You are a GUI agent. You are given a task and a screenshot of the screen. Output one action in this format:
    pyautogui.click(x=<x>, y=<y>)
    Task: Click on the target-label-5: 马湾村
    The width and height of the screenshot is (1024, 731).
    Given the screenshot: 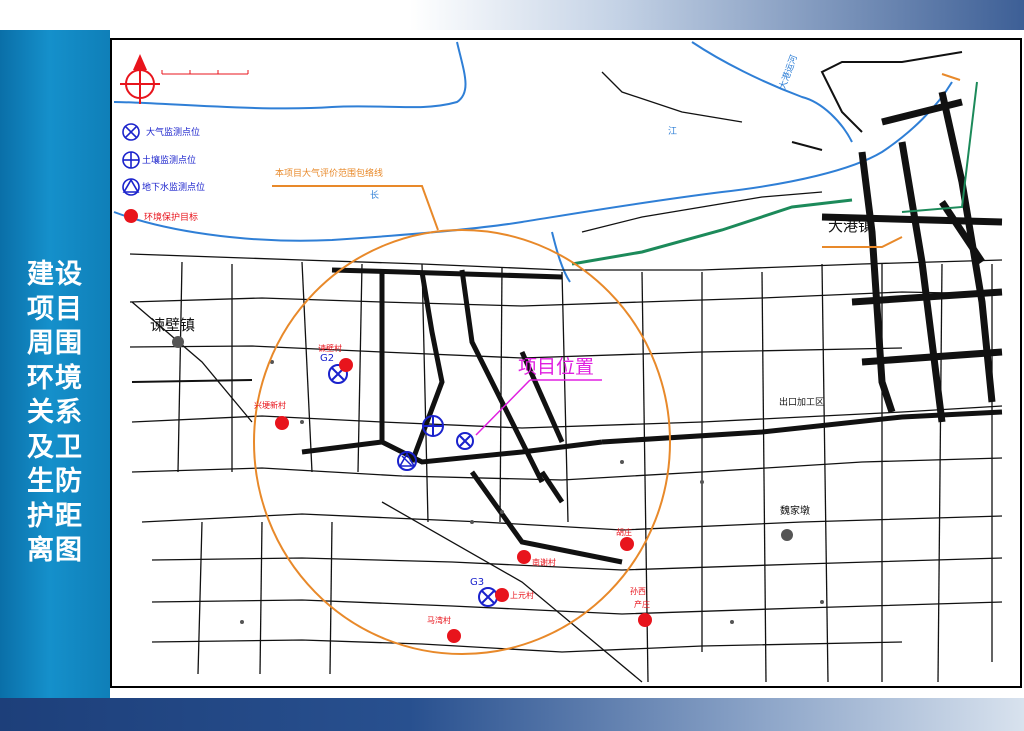 What is the action you would take?
    pyautogui.click(x=439, y=620)
    